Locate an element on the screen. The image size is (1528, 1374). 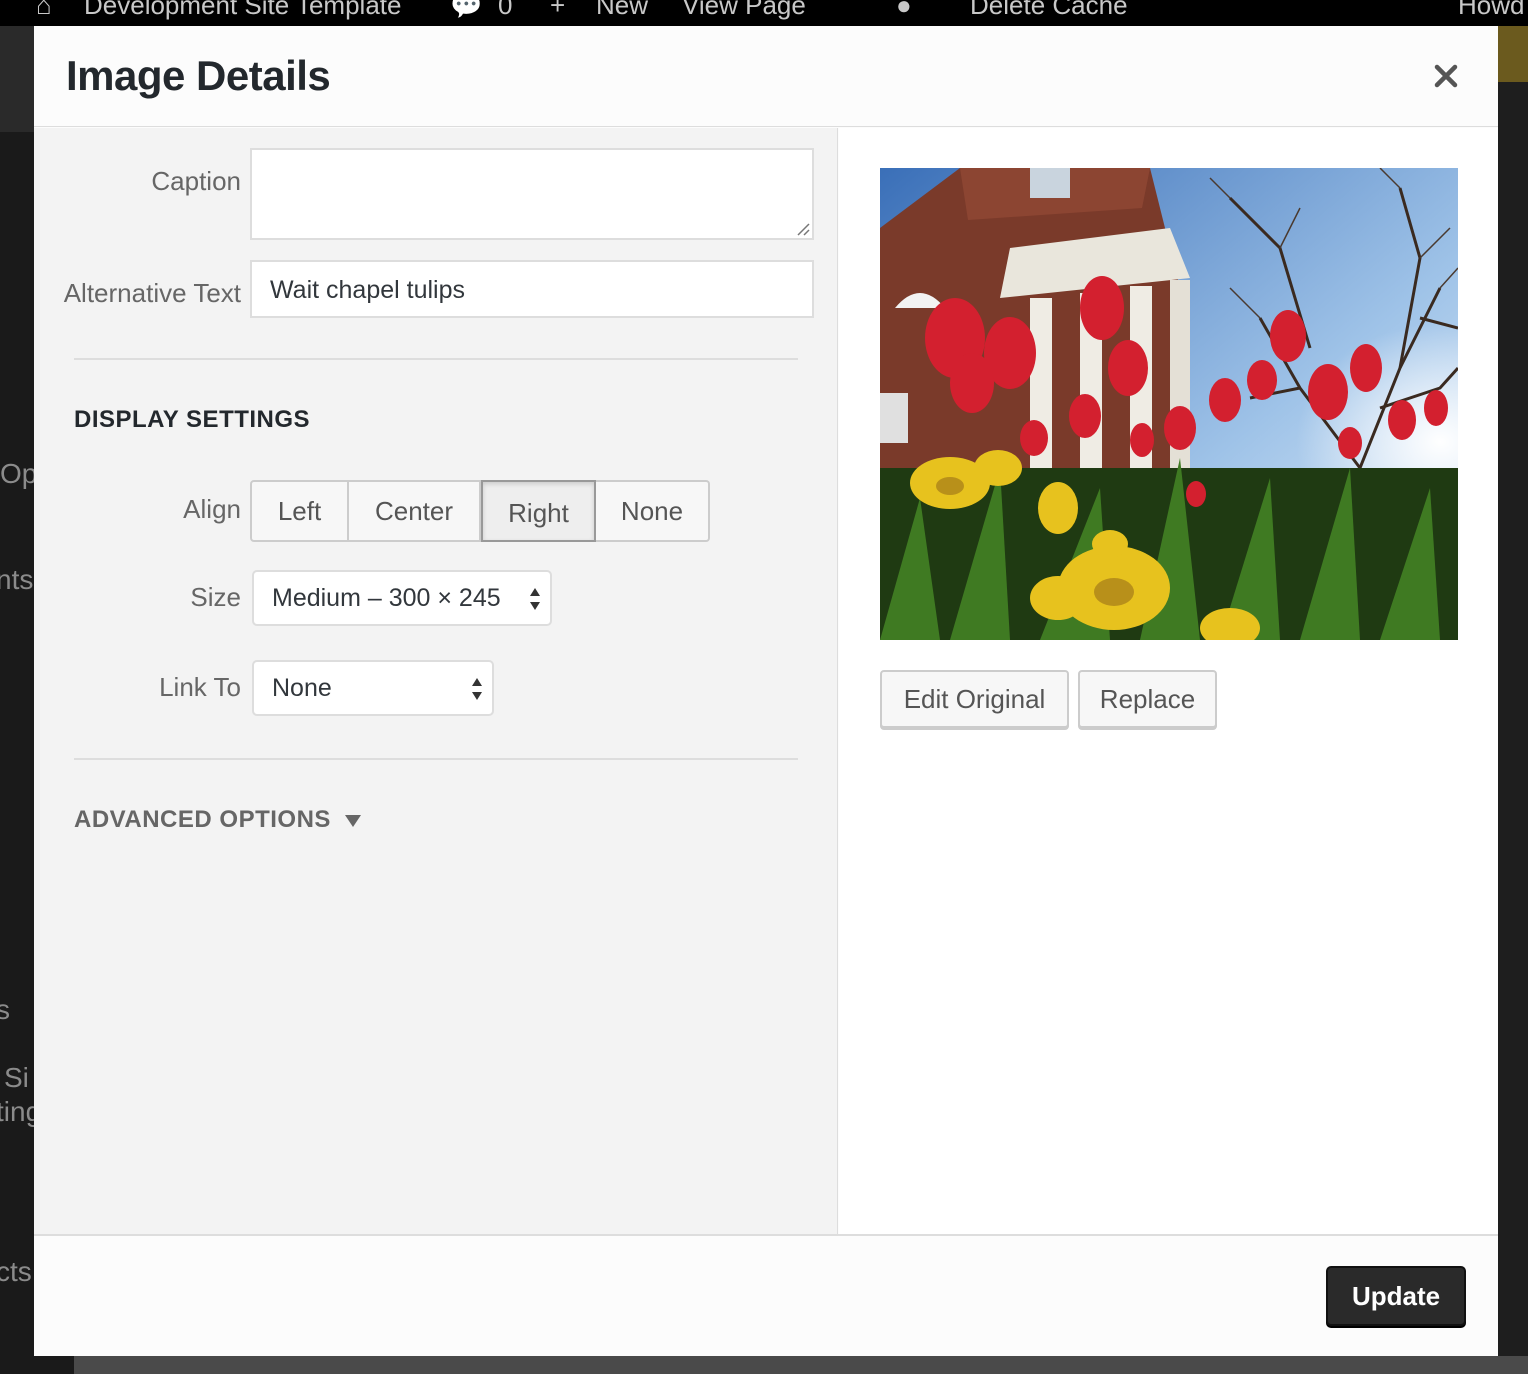
caption-label: Caption is located at coordinates (196, 181).